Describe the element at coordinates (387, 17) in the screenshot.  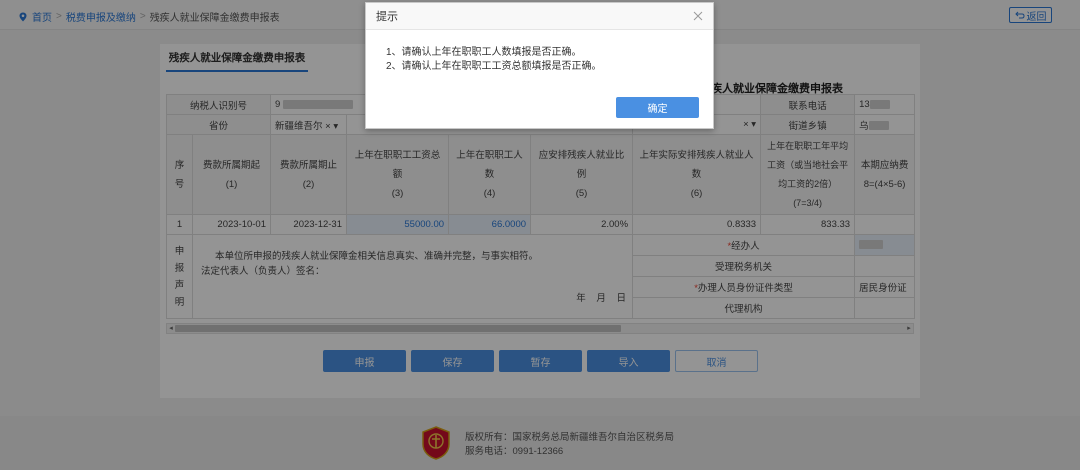
I see `dialog-title: 提示` at that location.